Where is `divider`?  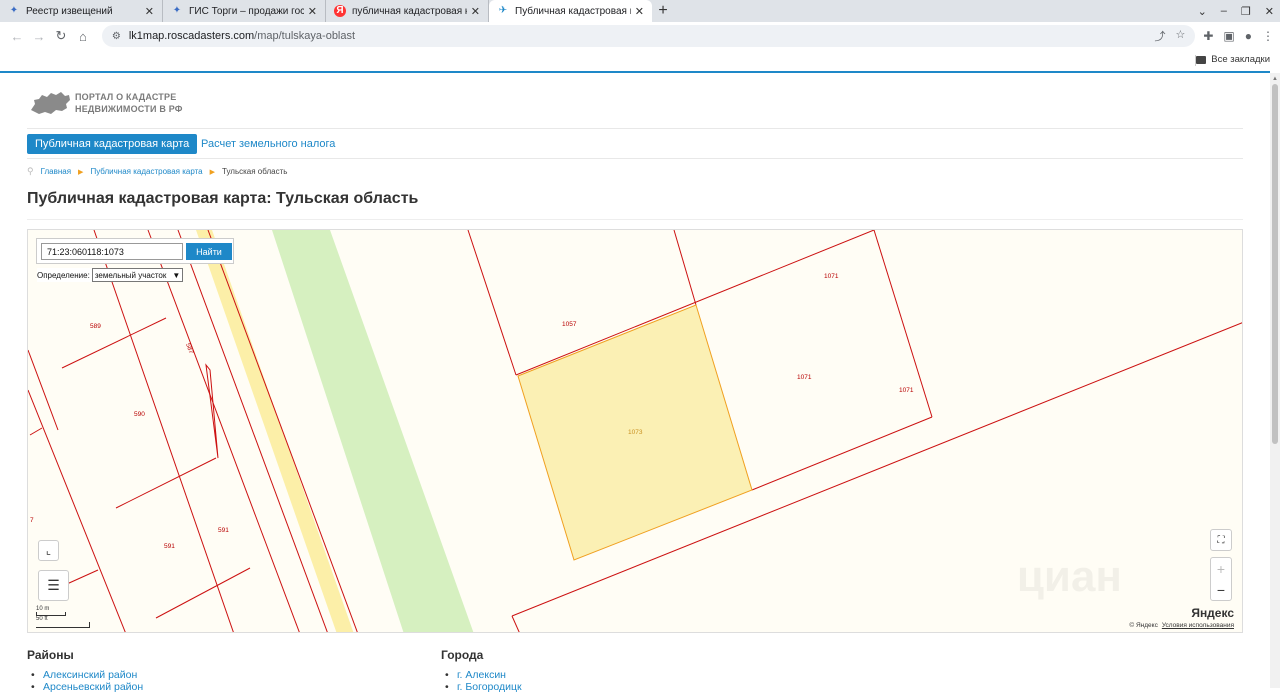 divider is located at coordinates (635, 219).